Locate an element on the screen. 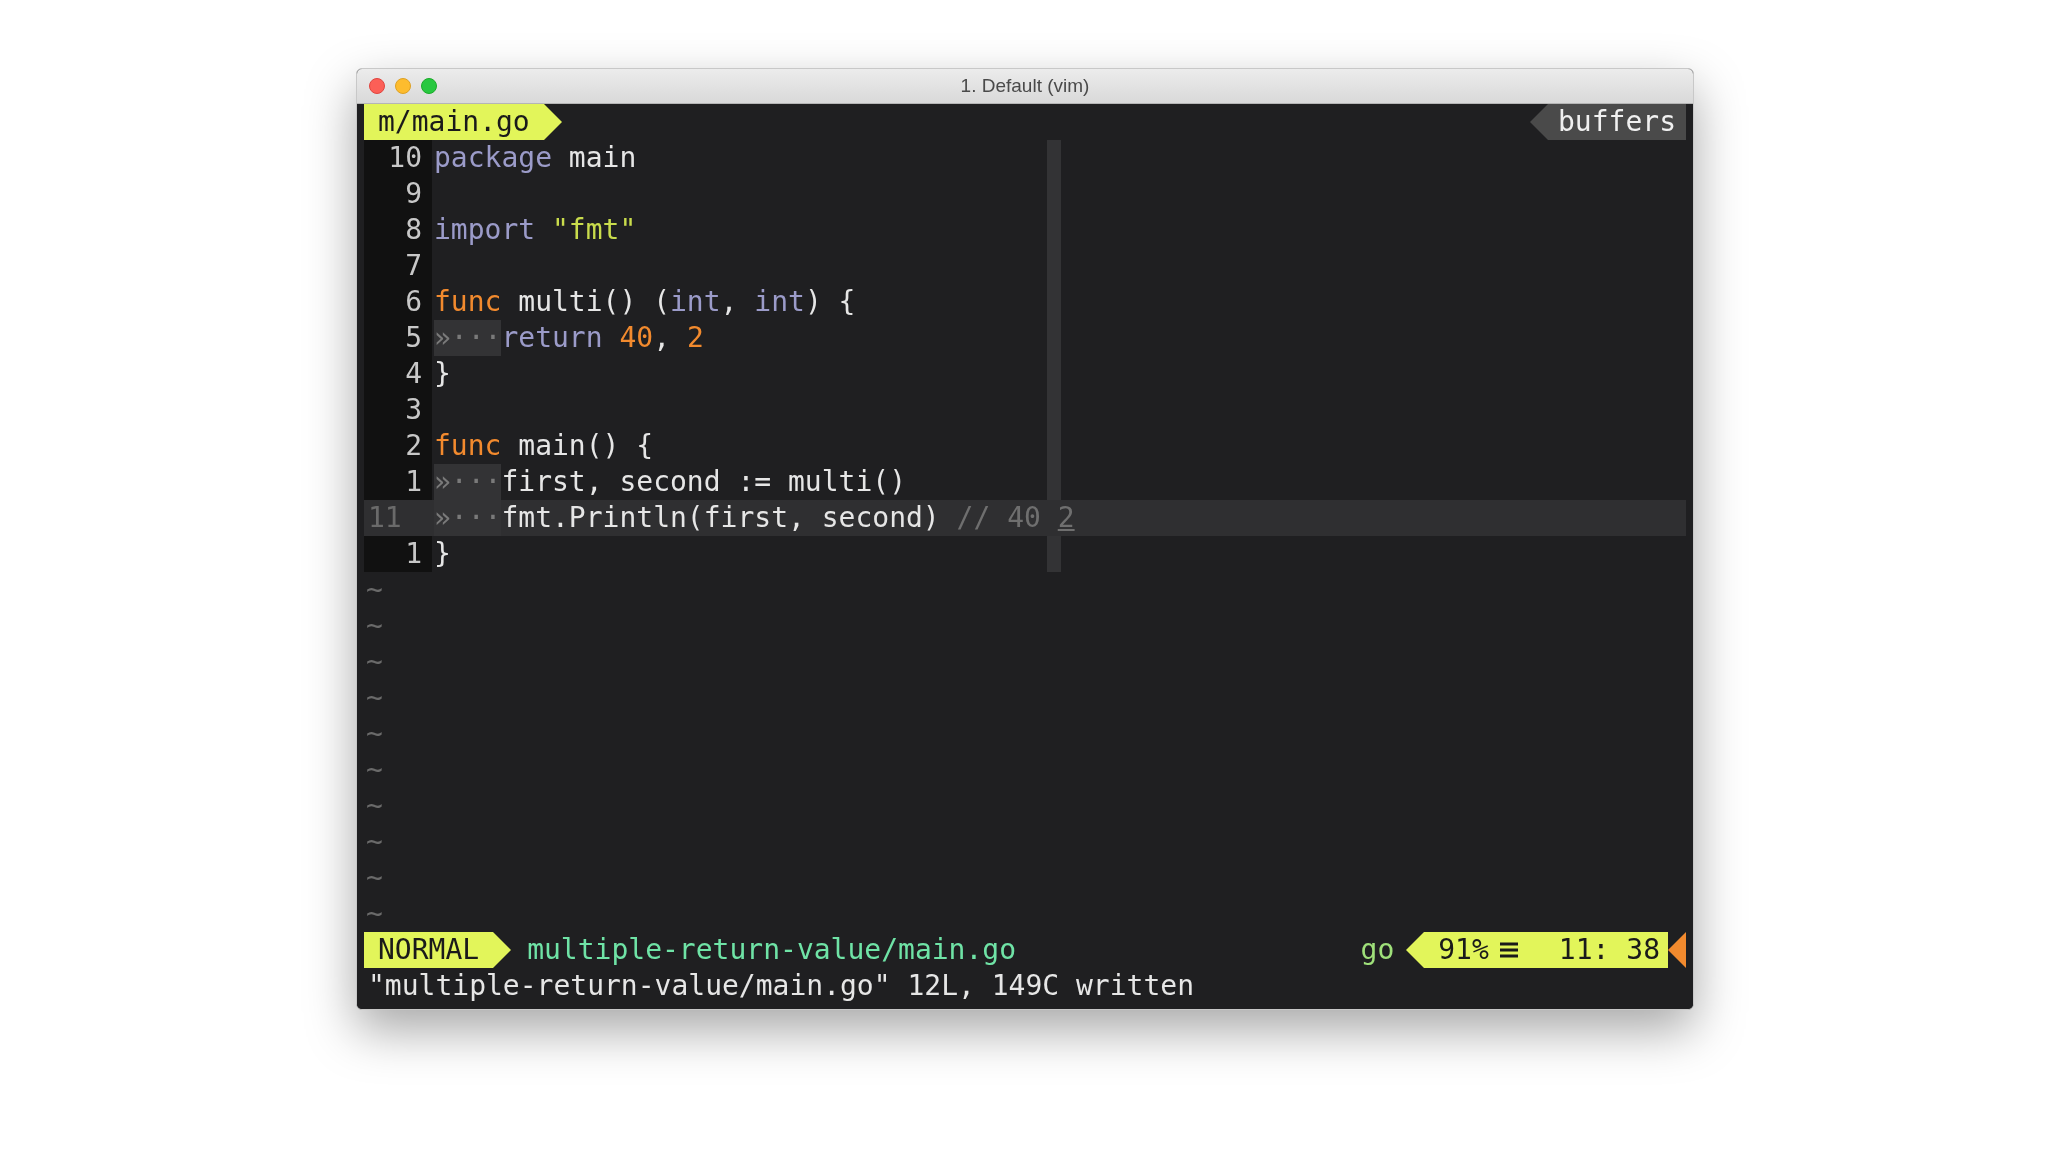 The height and width of the screenshot is (1152, 2048). menu-icon is located at coordinates (1508, 950).